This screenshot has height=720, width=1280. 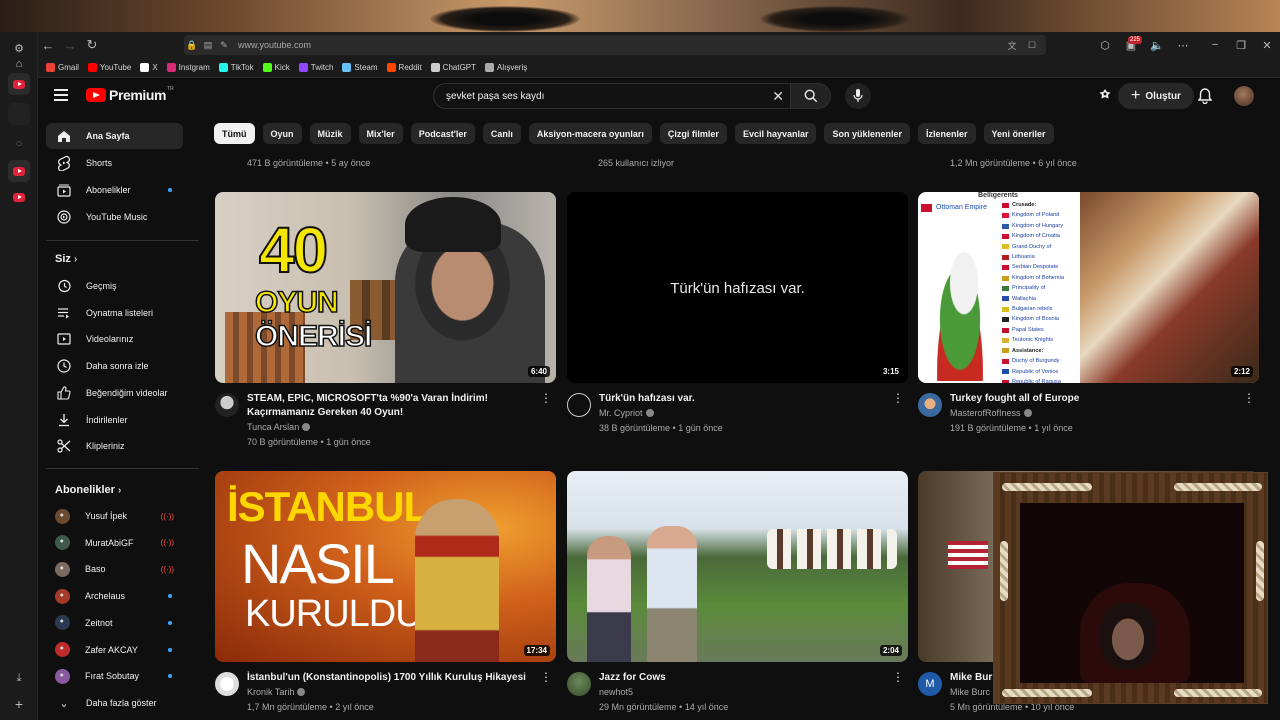 I want to click on notifications-bell-icon, so click(x=1205, y=96).